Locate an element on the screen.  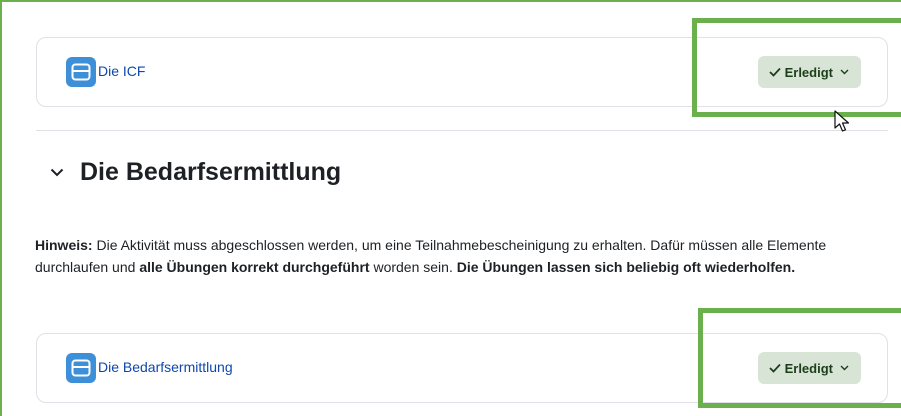
notice-text-2: worden sein. is located at coordinates (413, 267).